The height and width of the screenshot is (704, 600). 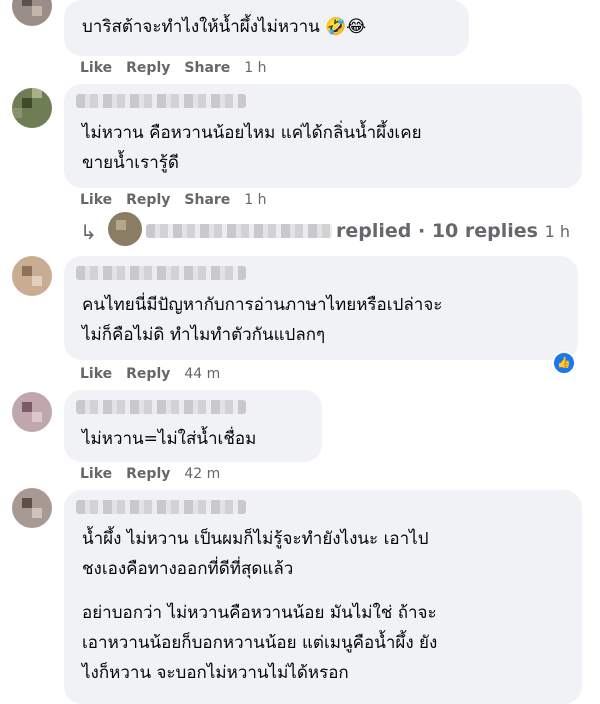 I want to click on comment-text: ชงเองคือทางออกที่ดีที่สุดแล้ว, so click(x=188, y=569).